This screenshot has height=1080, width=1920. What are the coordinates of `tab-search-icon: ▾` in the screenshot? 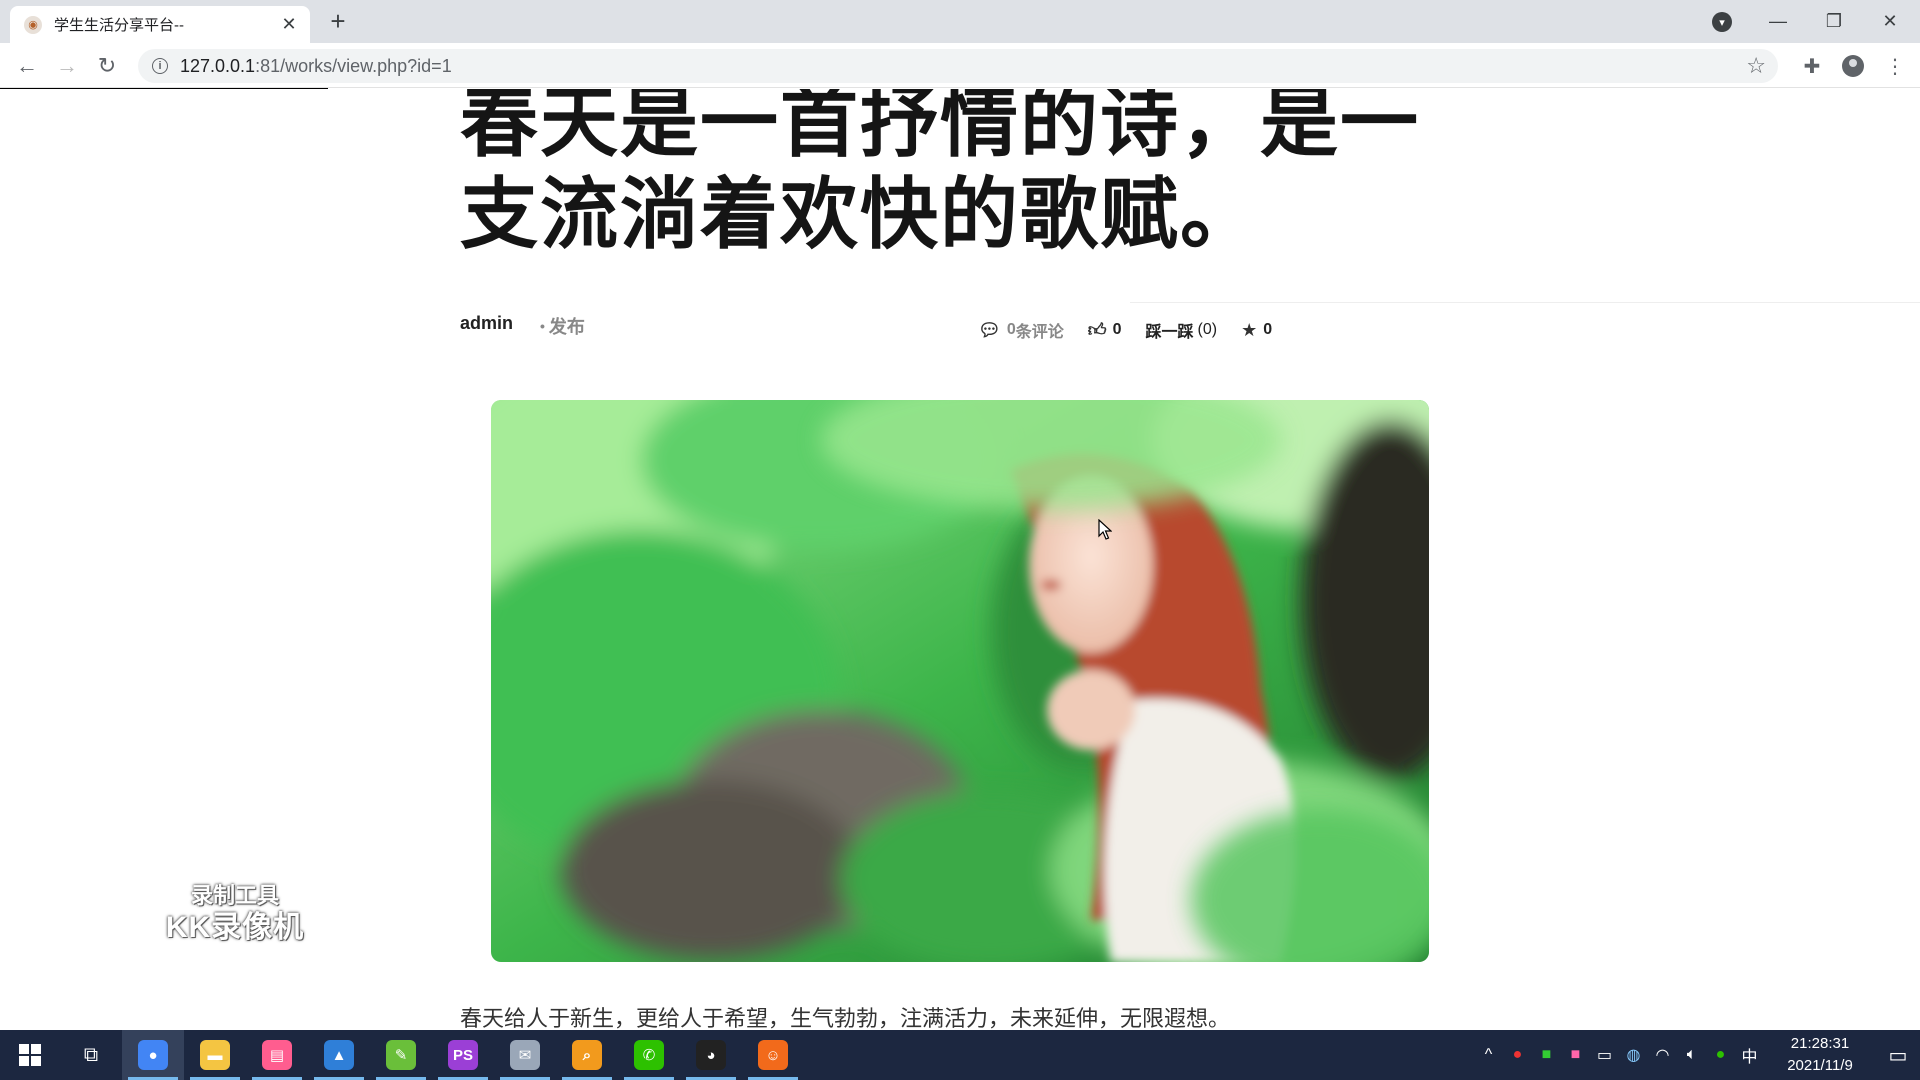 It's located at (1722, 22).